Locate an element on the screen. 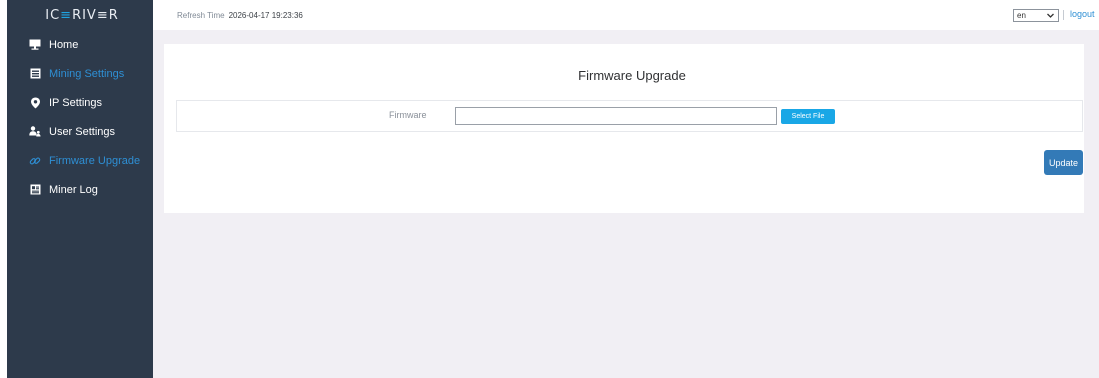 Image resolution: width=1099 pixels, height=378 pixels. sidebar-item-label: IP Settings is located at coordinates (75, 102).